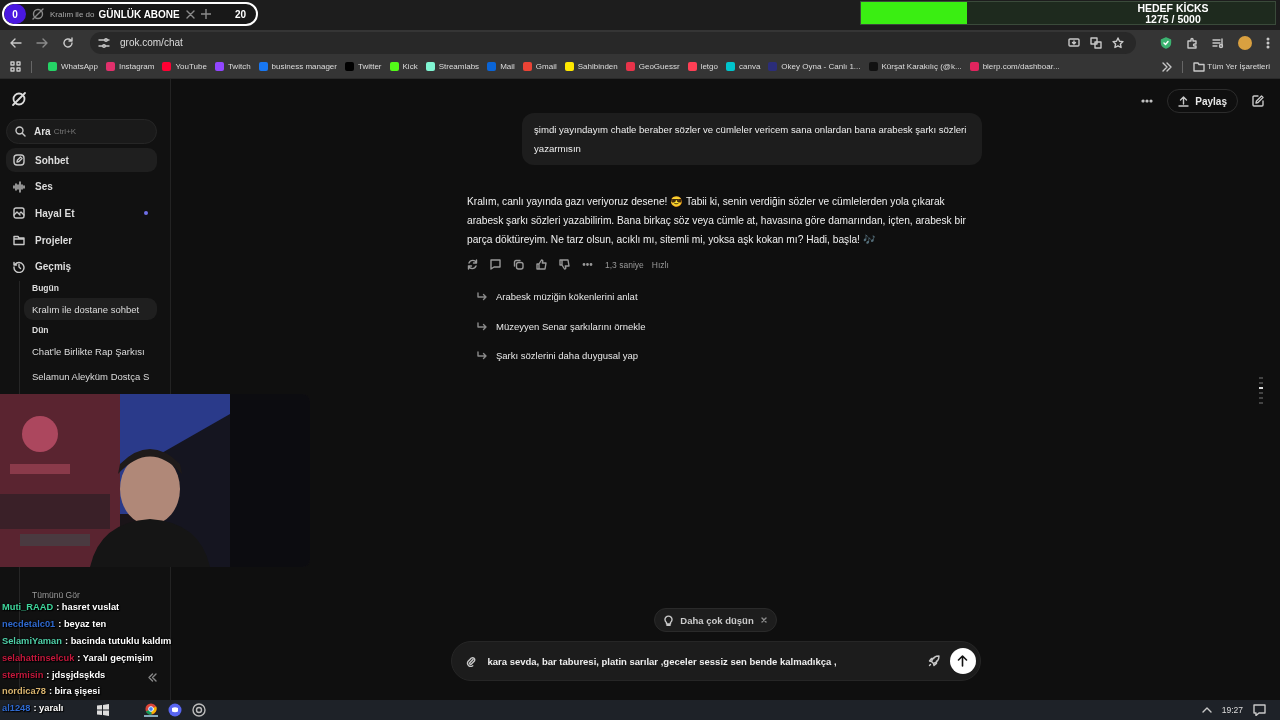 The width and height of the screenshot is (1280, 720). What do you see at coordinates (72, 14) in the screenshot?
I see `tab-title: Kralım ile do` at bounding box center [72, 14].